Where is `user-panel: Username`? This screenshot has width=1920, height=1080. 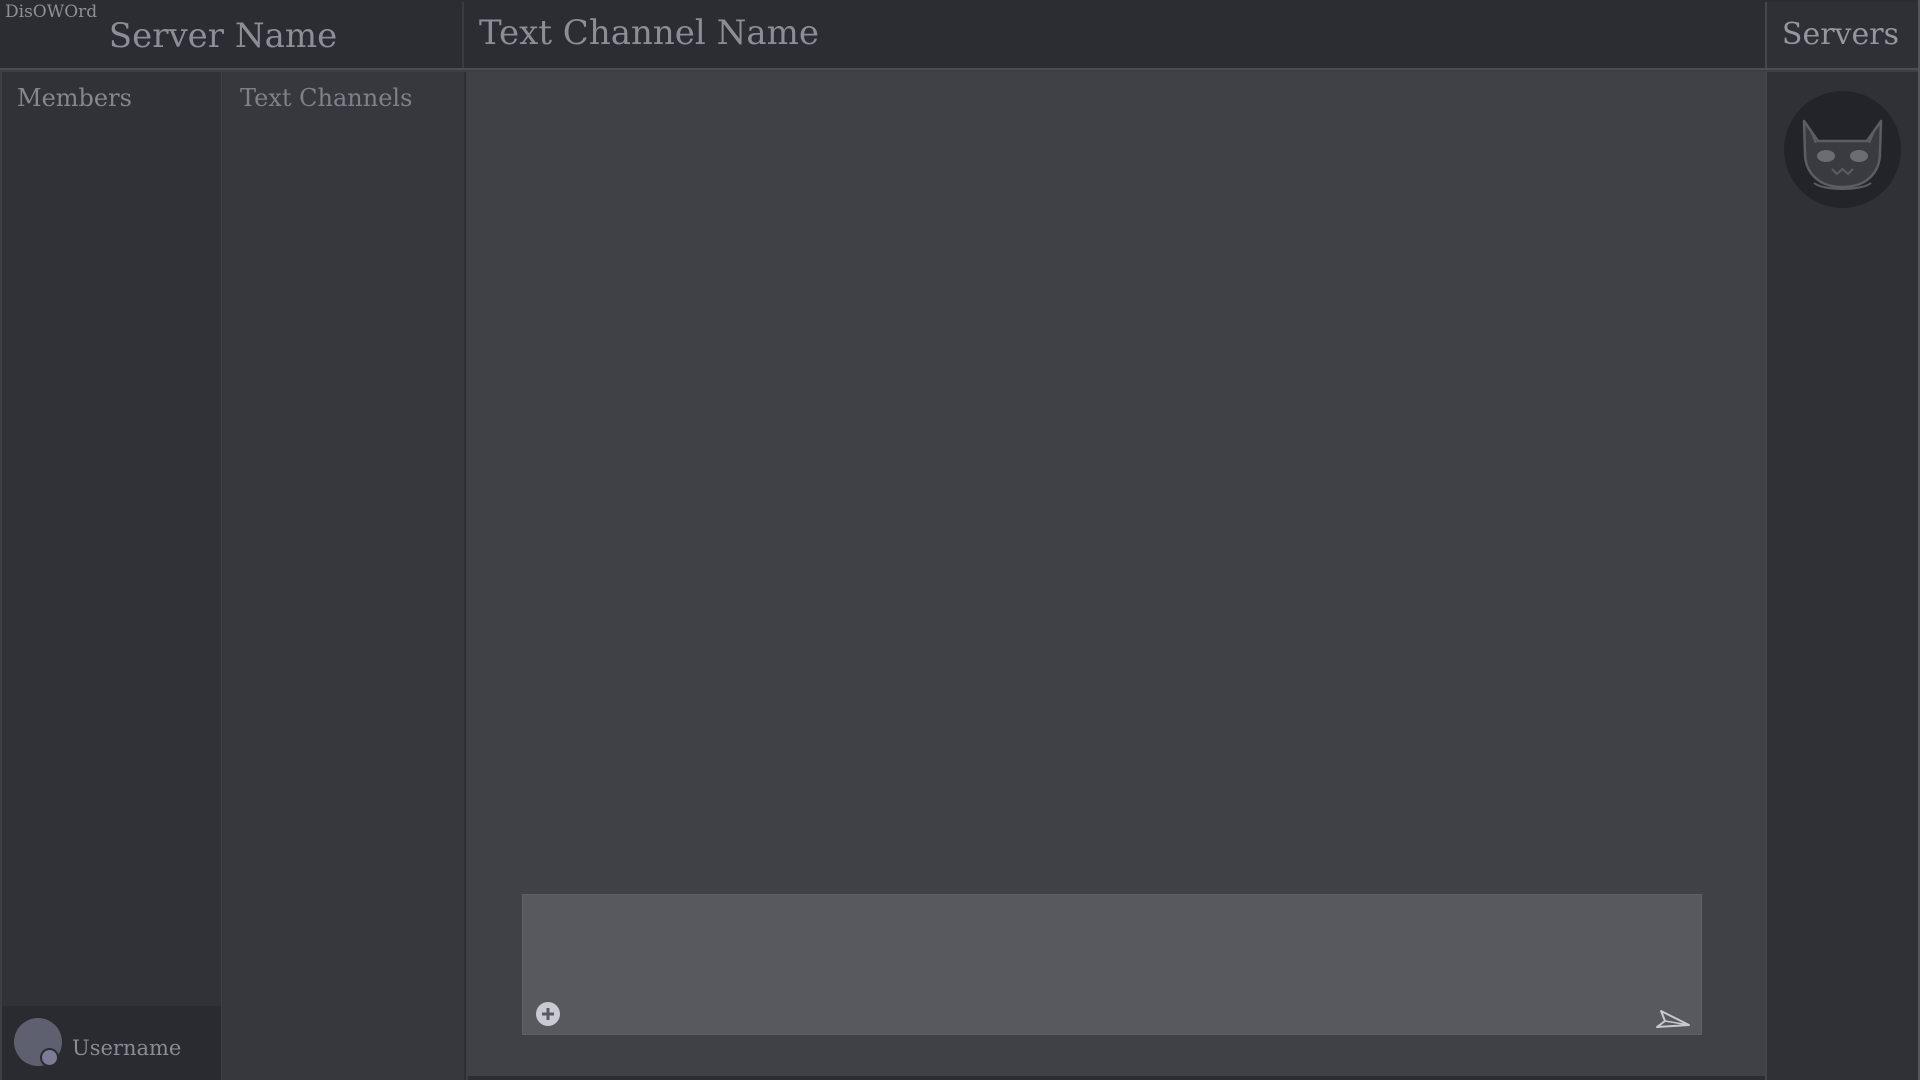
user-panel: Username is located at coordinates (111, 1043).